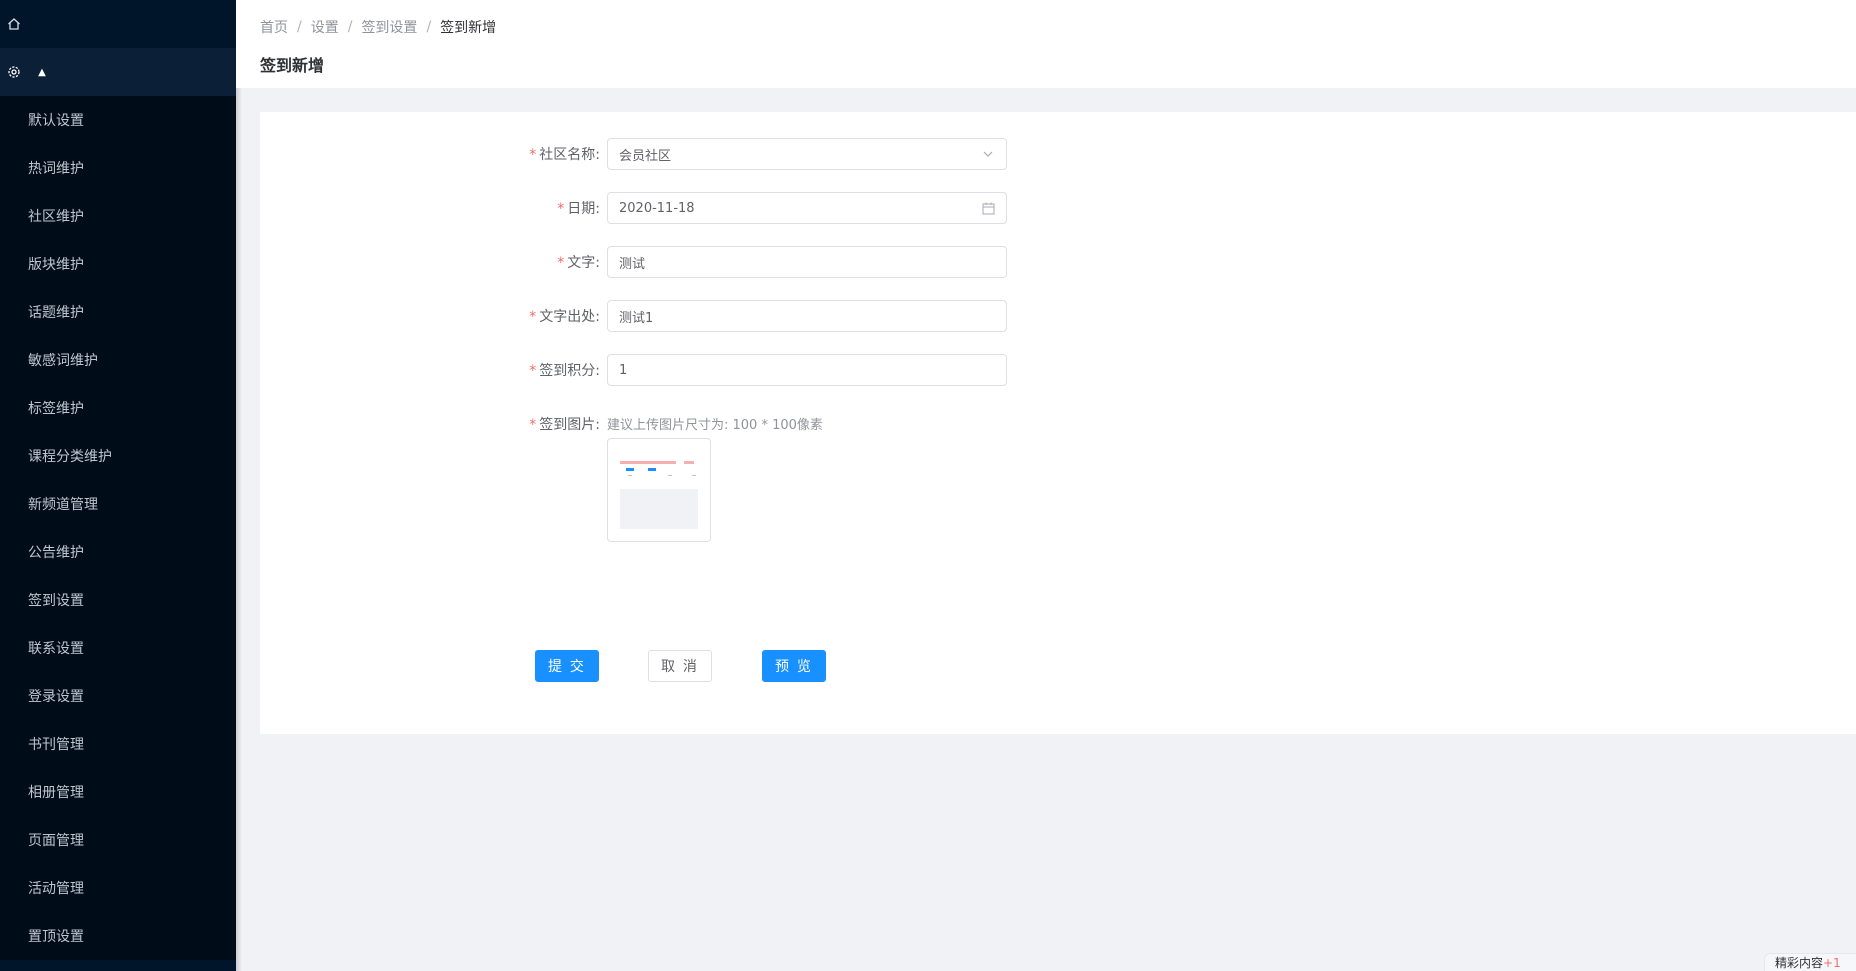 This screenshot has width=1856, height=971. Describe the element at coordinates (1046, 44) in the screenshot. I see `page-header: 首页 / 设置 / 签到设置 / 签到新增 签到新增` at that location.